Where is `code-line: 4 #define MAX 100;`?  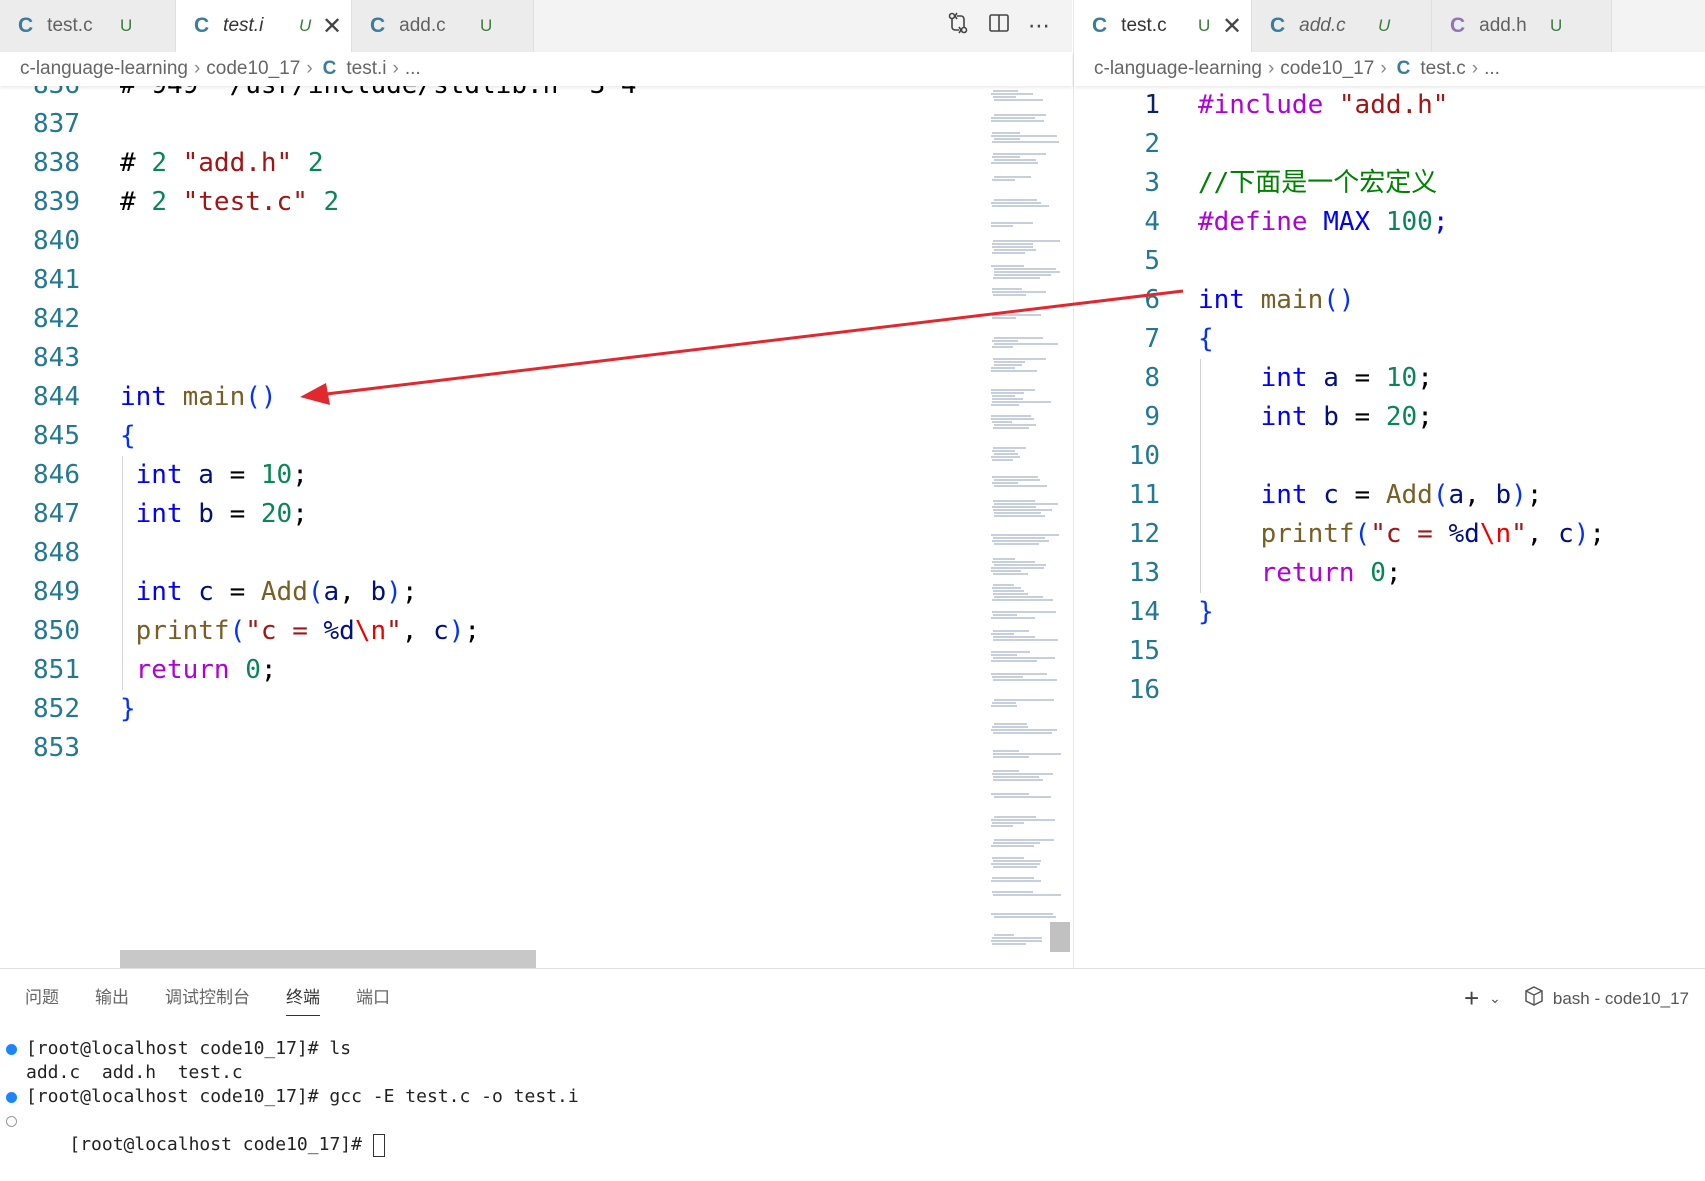
code-line: 4 #define MAX 100; is located at coordinates (1389, 222).